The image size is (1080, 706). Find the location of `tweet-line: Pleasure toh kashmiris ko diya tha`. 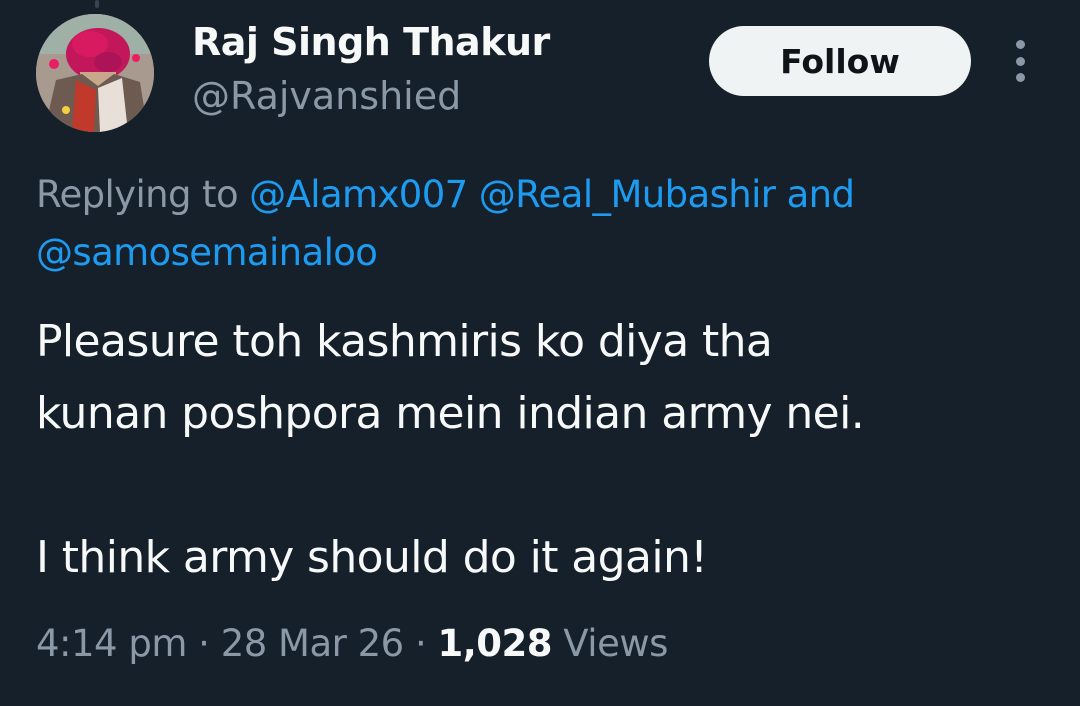

tweet-line: Pleasure toh kashmiris ko diya tha is located at coordinates (404, 341).